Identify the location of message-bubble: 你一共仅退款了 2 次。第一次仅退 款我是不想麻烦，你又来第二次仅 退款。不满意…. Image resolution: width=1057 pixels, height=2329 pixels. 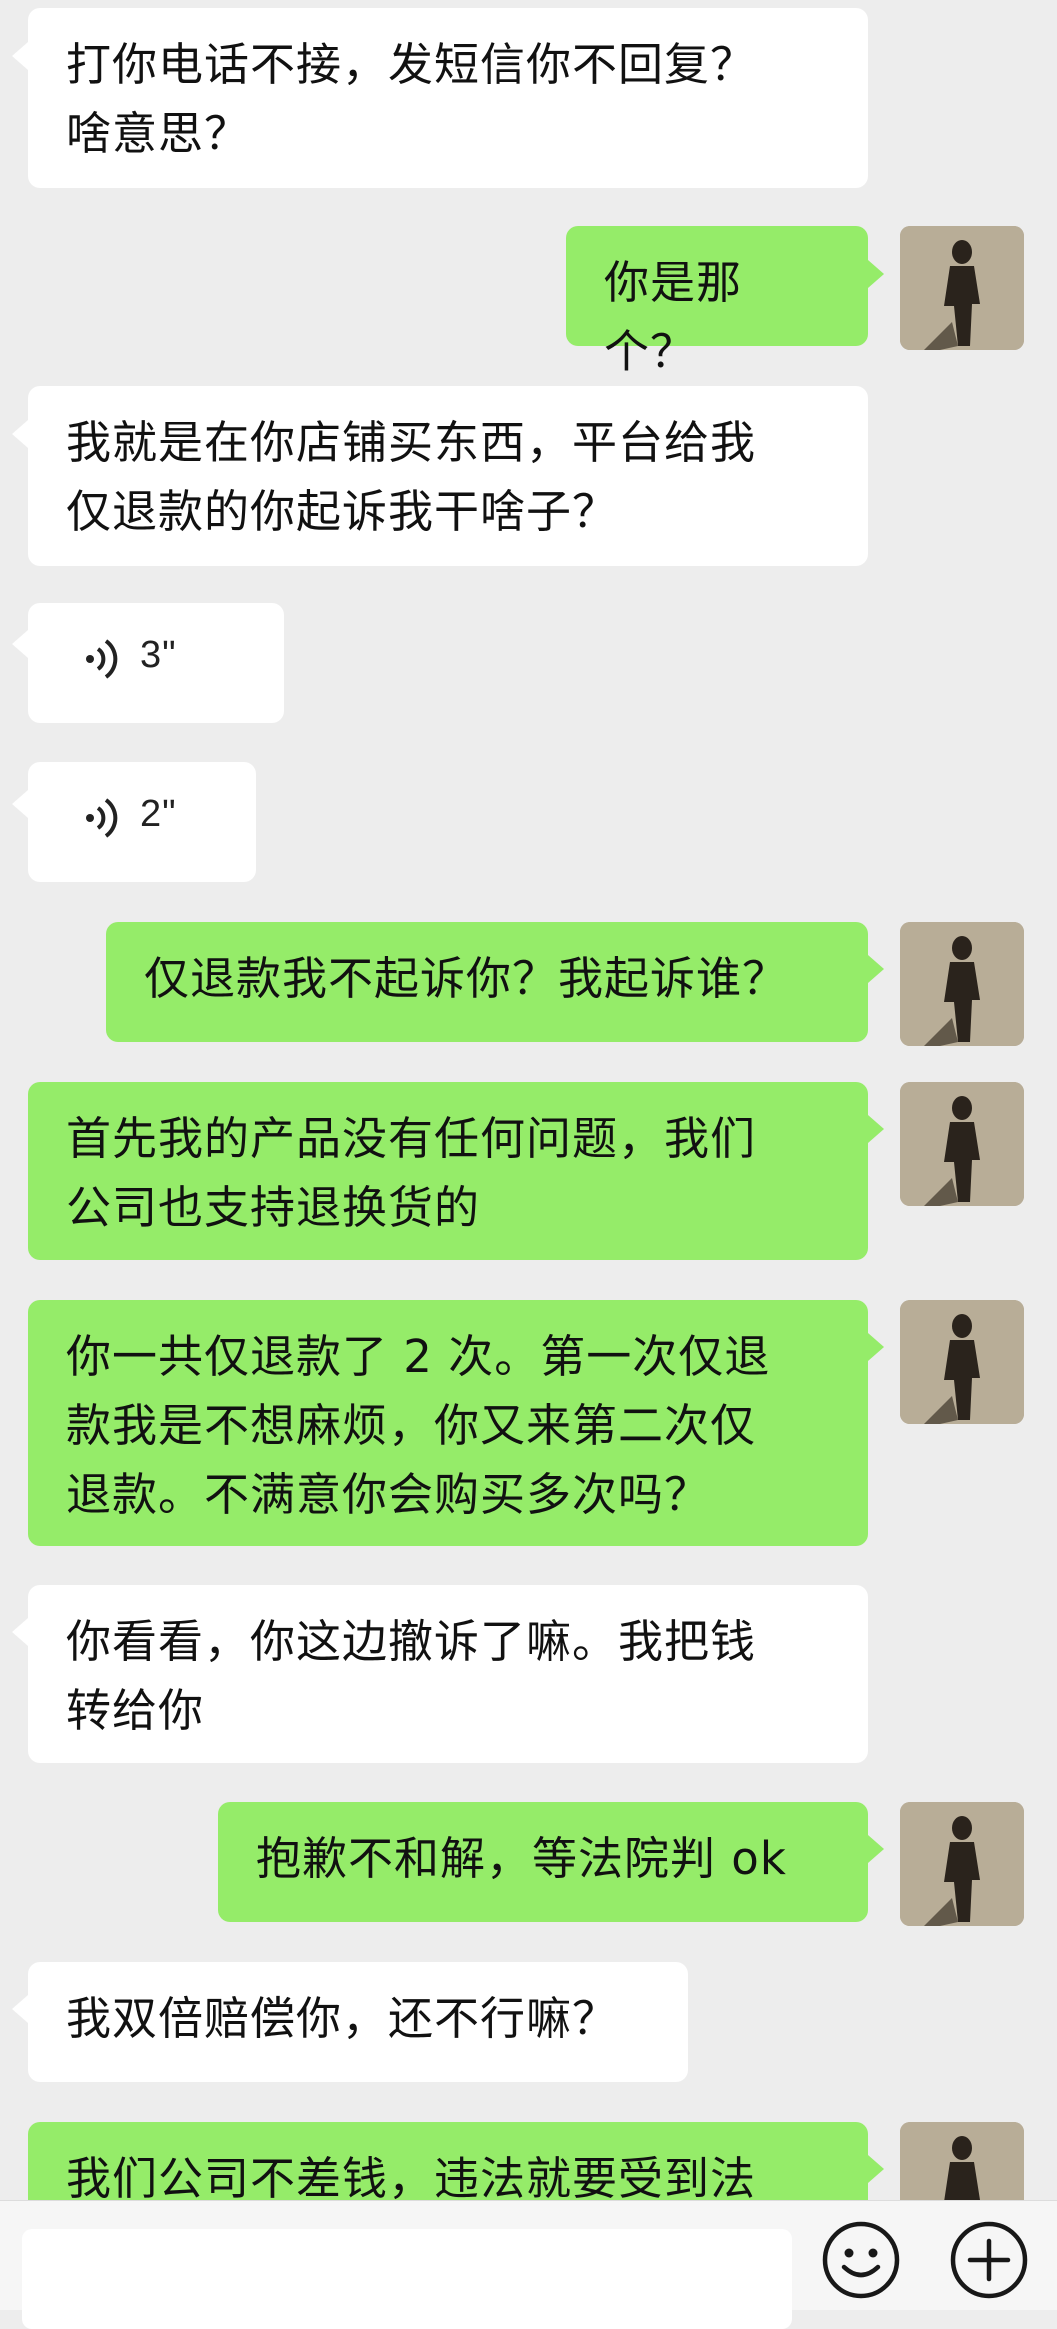
(448, 1423).